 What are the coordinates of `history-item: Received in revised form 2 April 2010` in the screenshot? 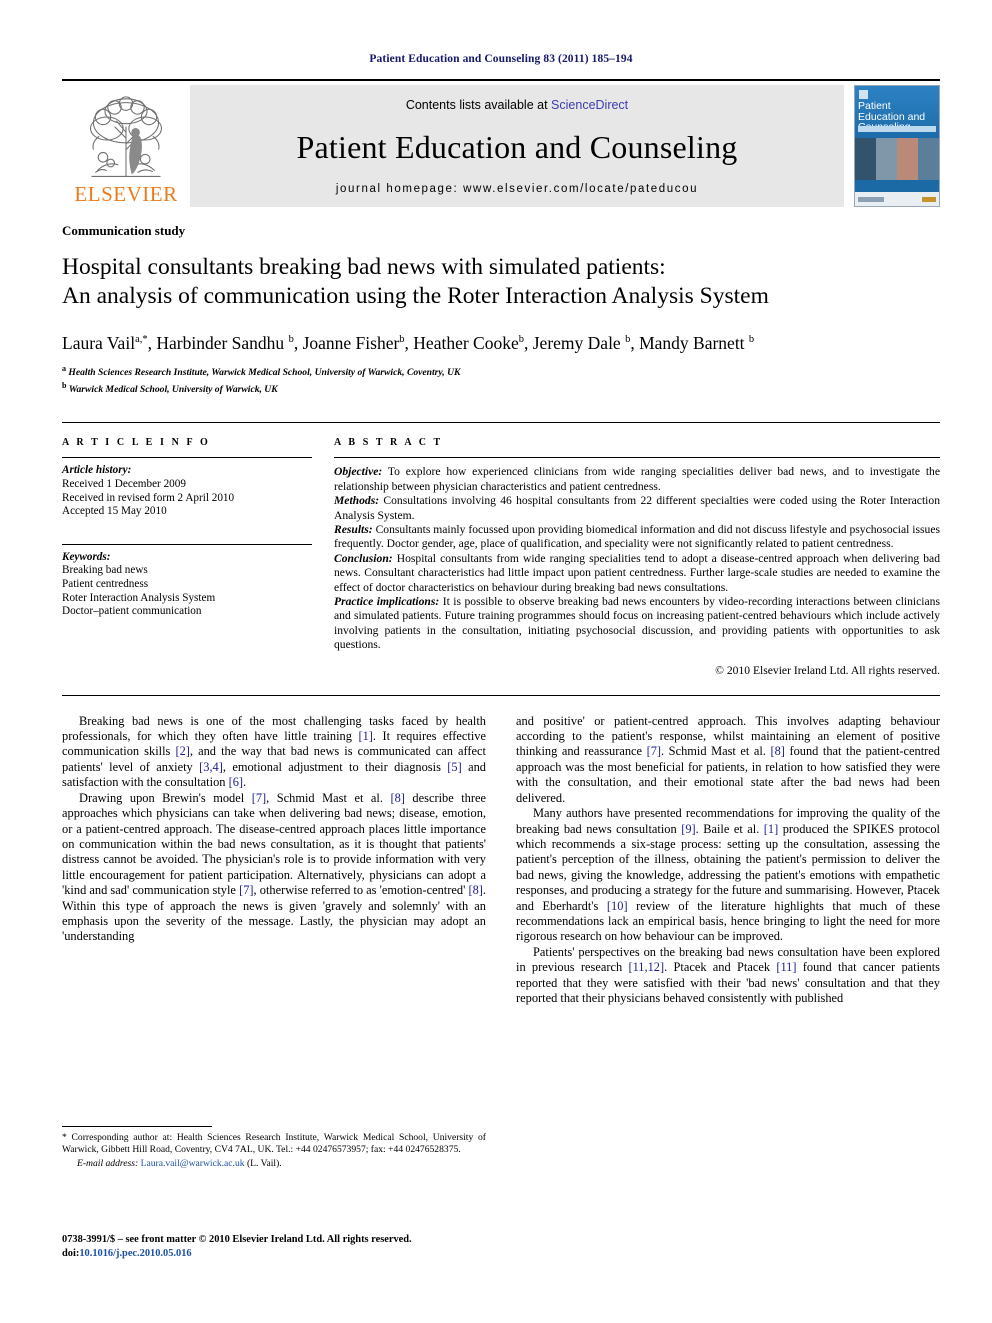 It's located at (148, 497).